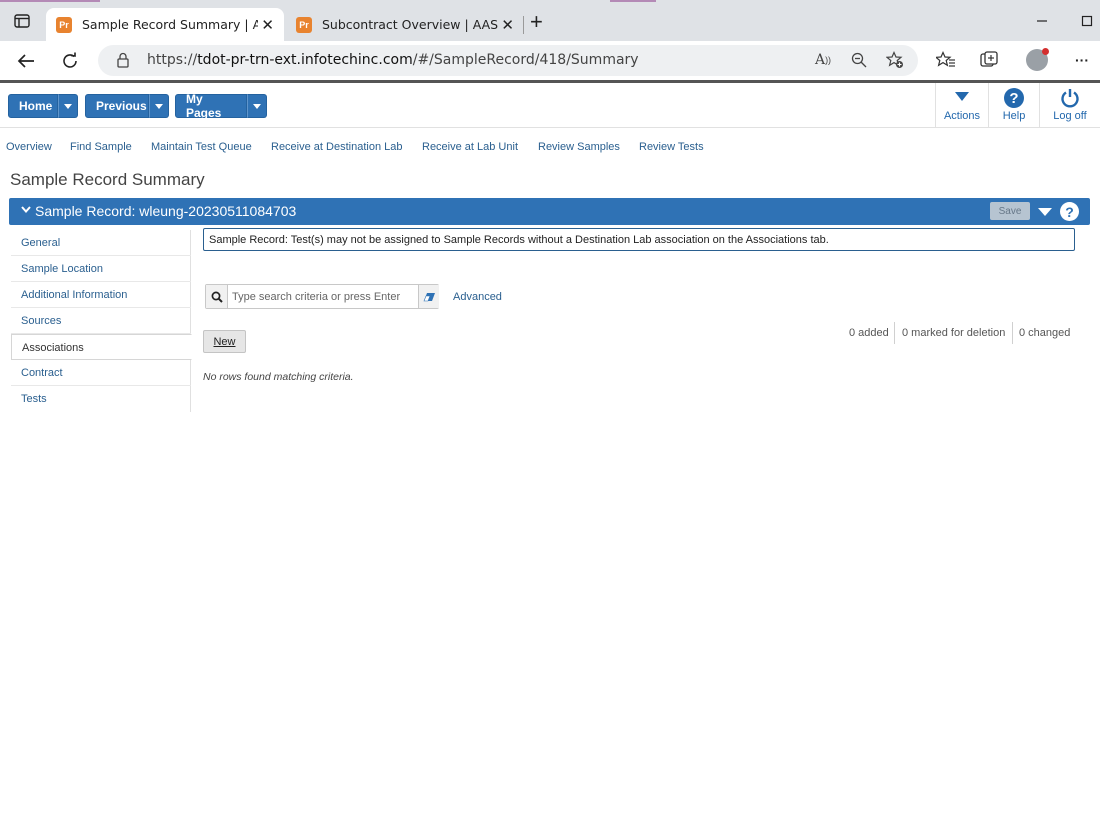  Describe the element at coordinates (869, 333) in the screenshot. I see `added-count: 0 added` at that location.